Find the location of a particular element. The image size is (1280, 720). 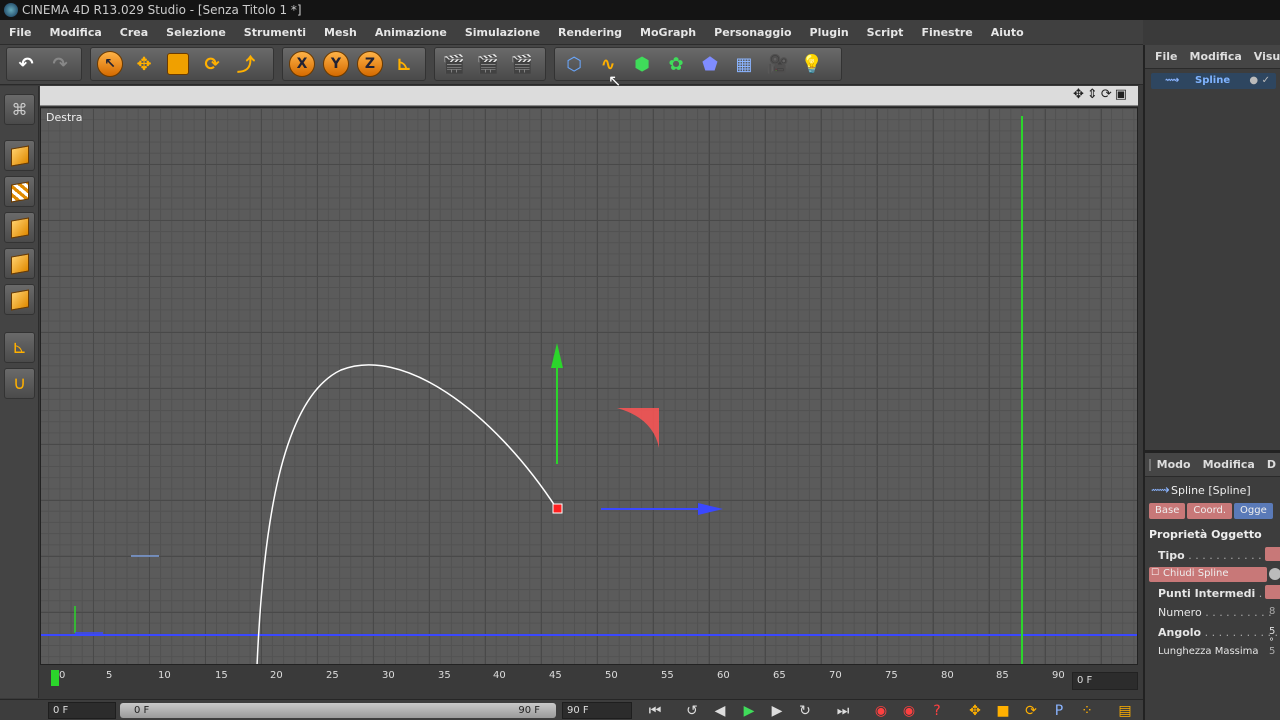

render-picture-viewer-icon: 🎬 is located at coordinates (488, 64).